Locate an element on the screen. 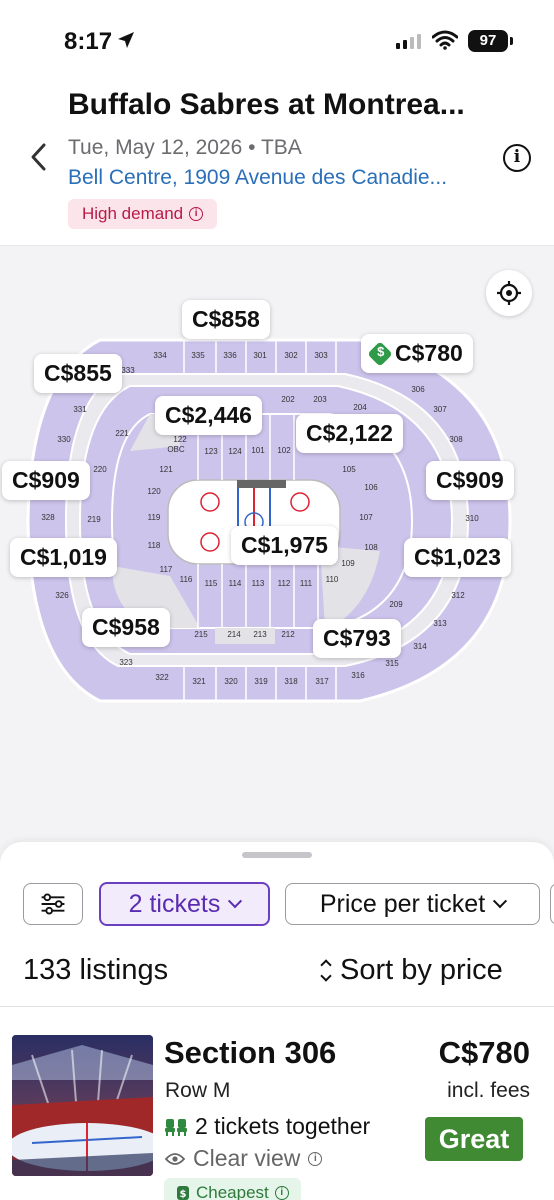 The image size is (554, 1200). price-tag-label: C$958 is located at coordinates (126, 627).